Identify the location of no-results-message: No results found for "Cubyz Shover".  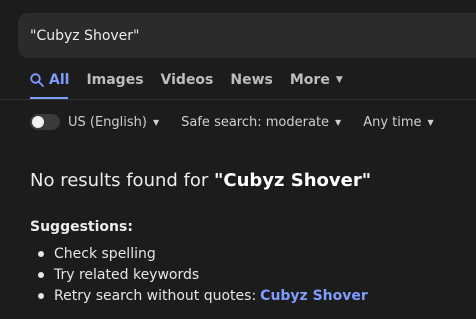
(200, 180).